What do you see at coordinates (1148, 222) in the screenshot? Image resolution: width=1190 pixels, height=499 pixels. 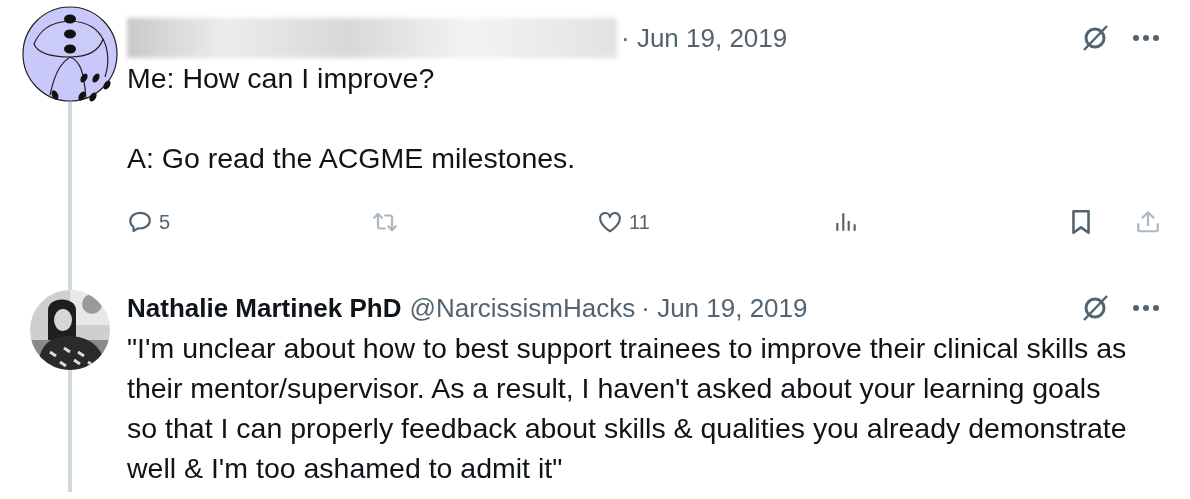 I see `share-icon` at bounding box center [1148, 222].